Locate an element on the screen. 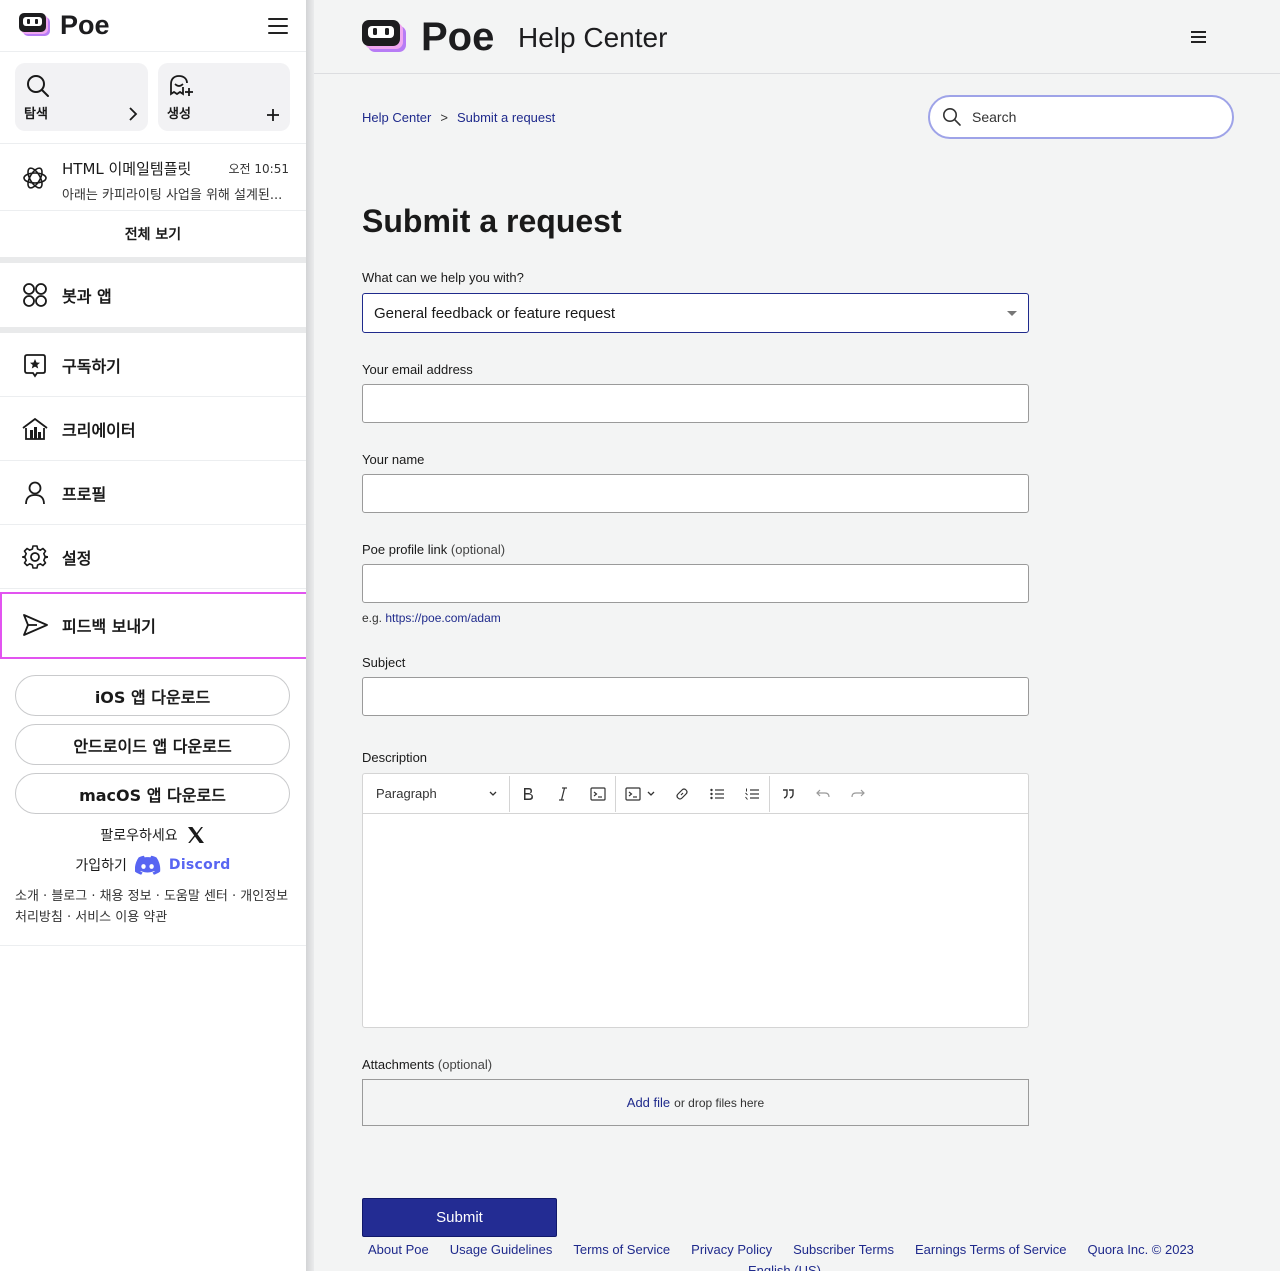 Image resolution: width=1280 pixels, height=1271 pixels. link-button is located at coordinates (681, 794).